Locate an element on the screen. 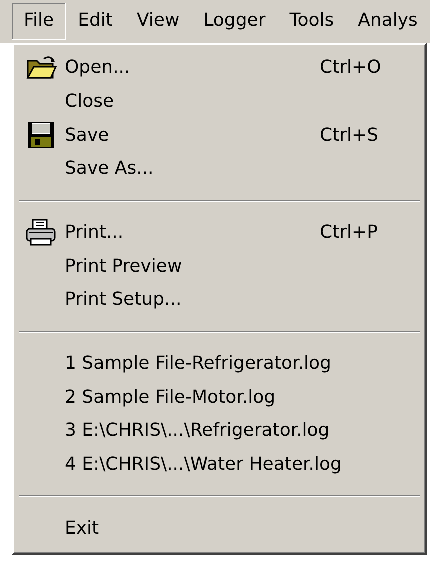 This screenshot has width=430, height=563. menu-item: Tools is located at coordinates (312, 21).